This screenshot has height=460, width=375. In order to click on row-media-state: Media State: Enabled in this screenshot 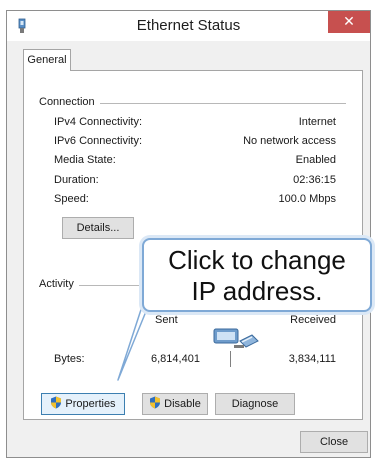, I will do `click(195, 162)`.